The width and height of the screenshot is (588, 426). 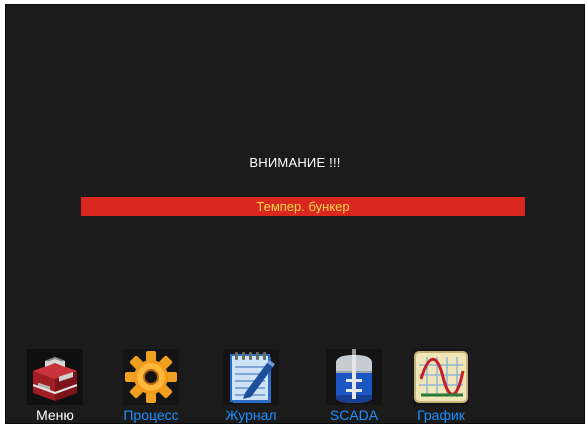 I want to click on nav-button-process: Процесс, so click(x=151, y=386).